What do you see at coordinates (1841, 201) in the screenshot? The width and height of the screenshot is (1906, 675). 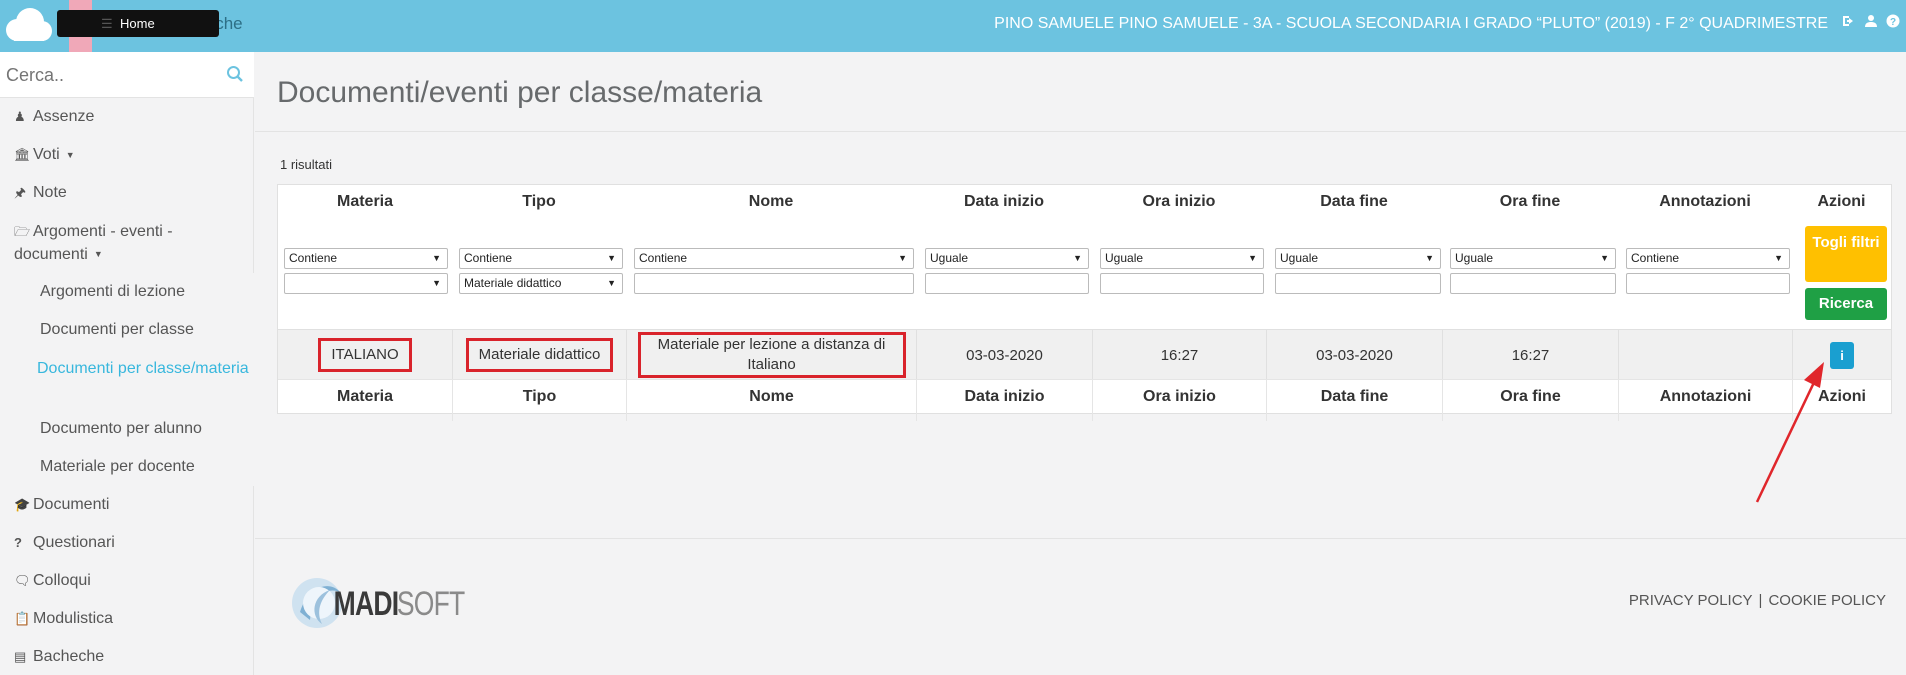 I see `column-header-azioni: Azioni` at bounding box center [1841, 201].